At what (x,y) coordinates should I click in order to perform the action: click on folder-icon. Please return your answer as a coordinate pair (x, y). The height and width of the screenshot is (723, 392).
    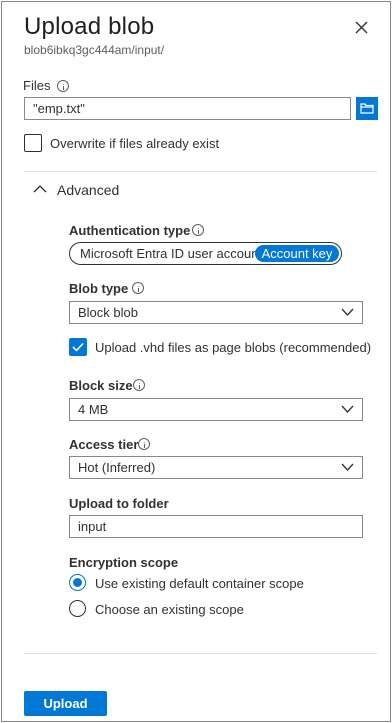
    Looking at the image, I should click on (367, 108).